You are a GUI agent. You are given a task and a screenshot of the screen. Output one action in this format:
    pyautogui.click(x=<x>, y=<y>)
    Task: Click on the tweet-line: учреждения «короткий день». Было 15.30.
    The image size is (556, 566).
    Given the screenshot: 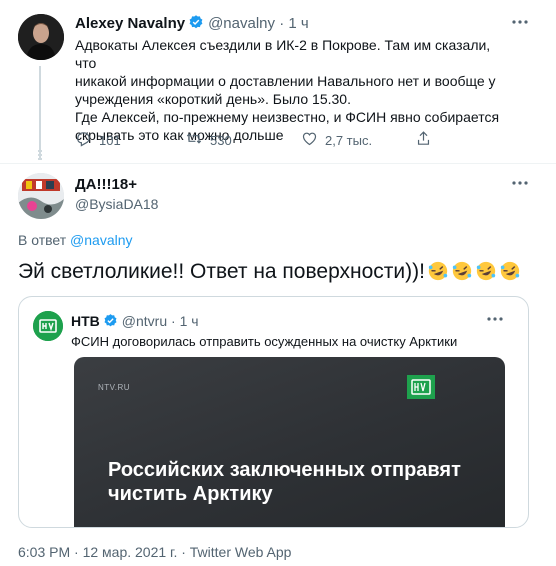 What is the action you would take?
    pyautogui.click(x=213, y=99)
    